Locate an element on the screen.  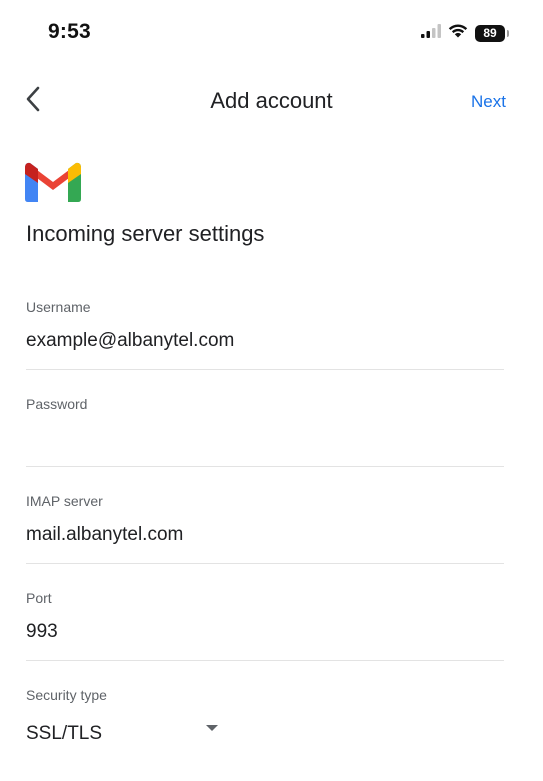
security-type-field: Security type SSL/TLS is located at coordinates (265, 722).